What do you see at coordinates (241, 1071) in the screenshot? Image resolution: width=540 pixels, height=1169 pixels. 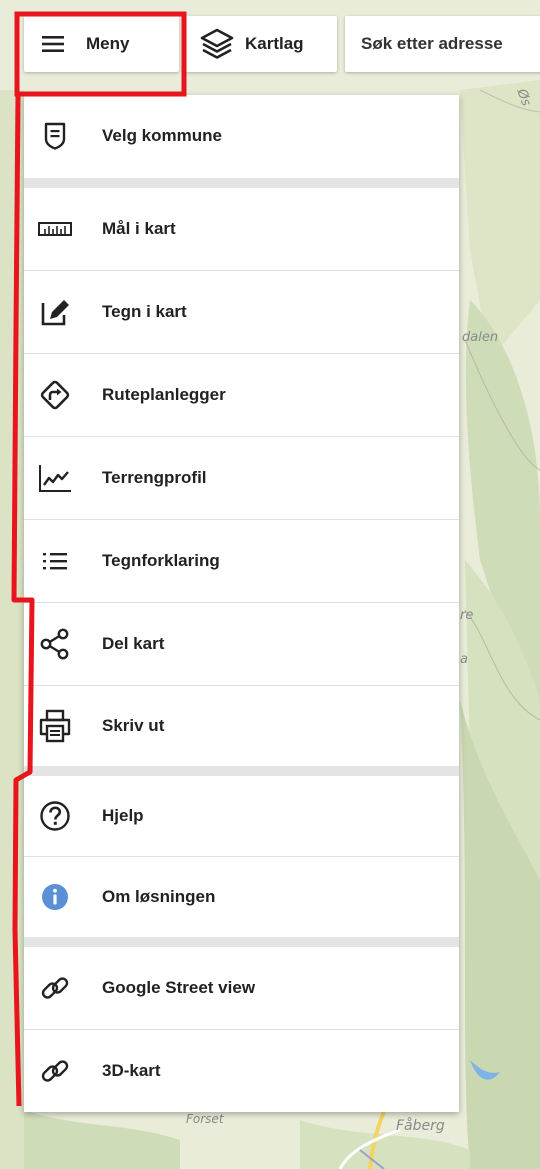 I see `menu-item-3d-kart: 3D-kart` at bounding box center [241, 1071].